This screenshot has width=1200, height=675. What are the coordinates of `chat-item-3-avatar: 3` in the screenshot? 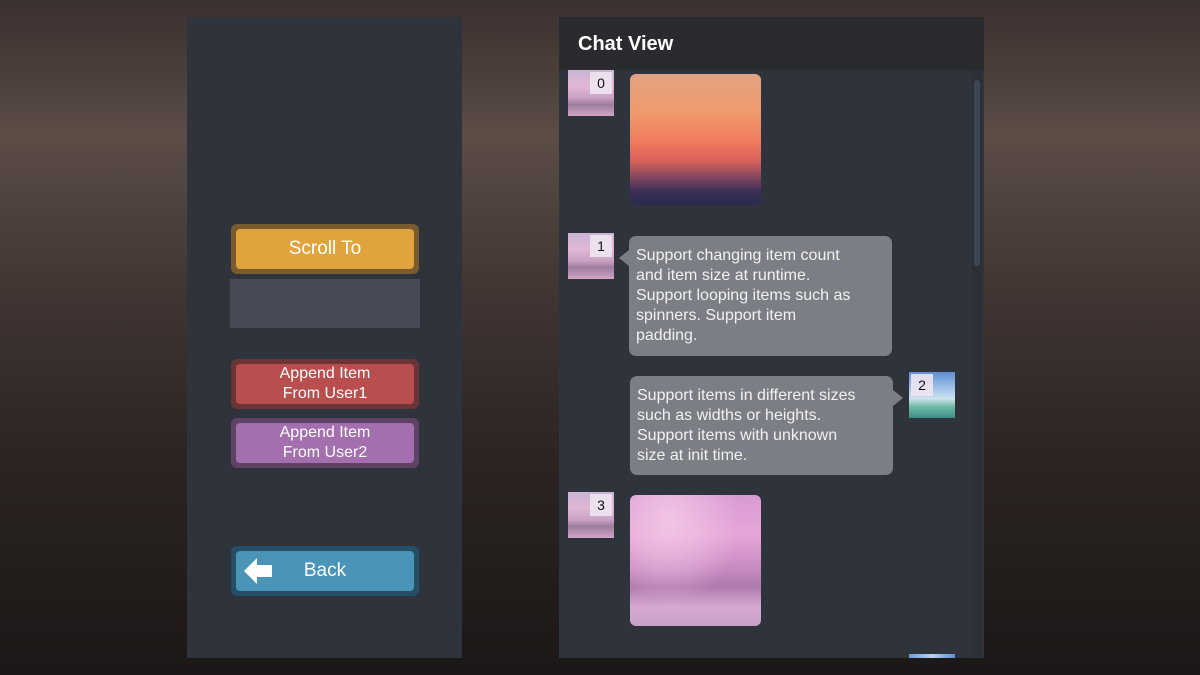 It's located at (591, 515).